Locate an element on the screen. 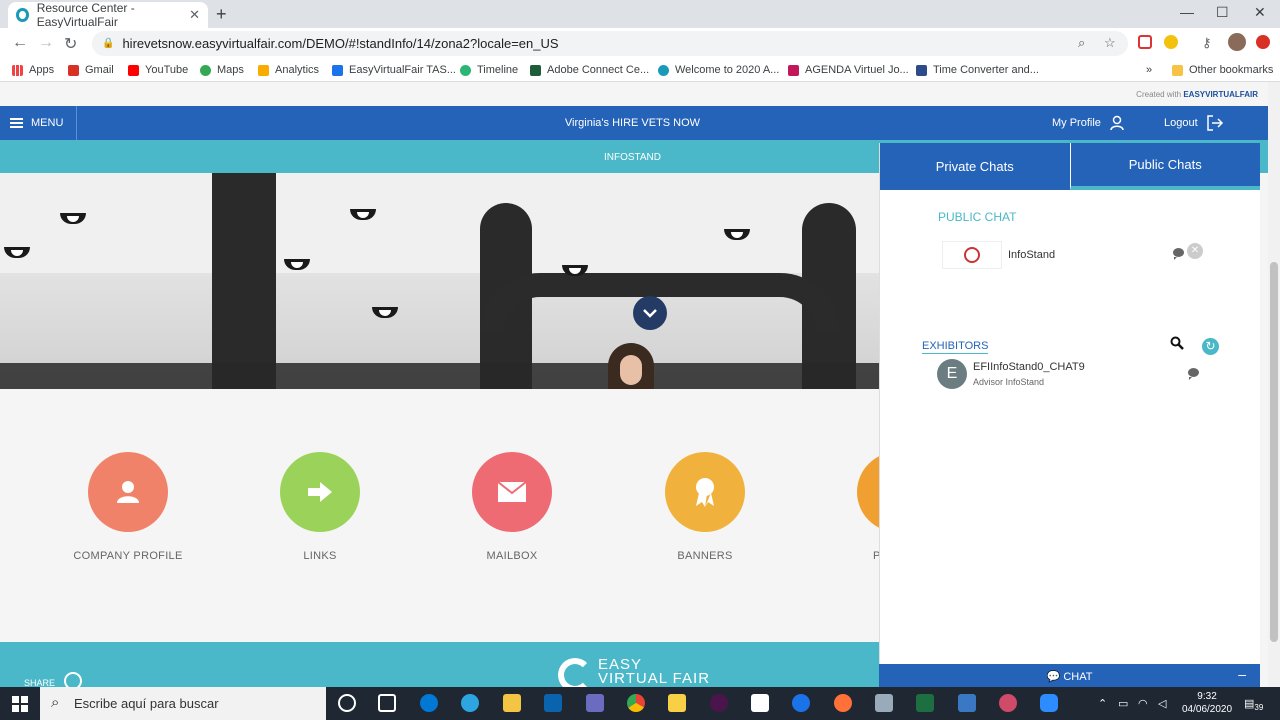 The height and width of the screenshot is (720, 1280). browser-tab: Resource Center - EasyVirtualFair ✕ is located at coordinates (108, 15).